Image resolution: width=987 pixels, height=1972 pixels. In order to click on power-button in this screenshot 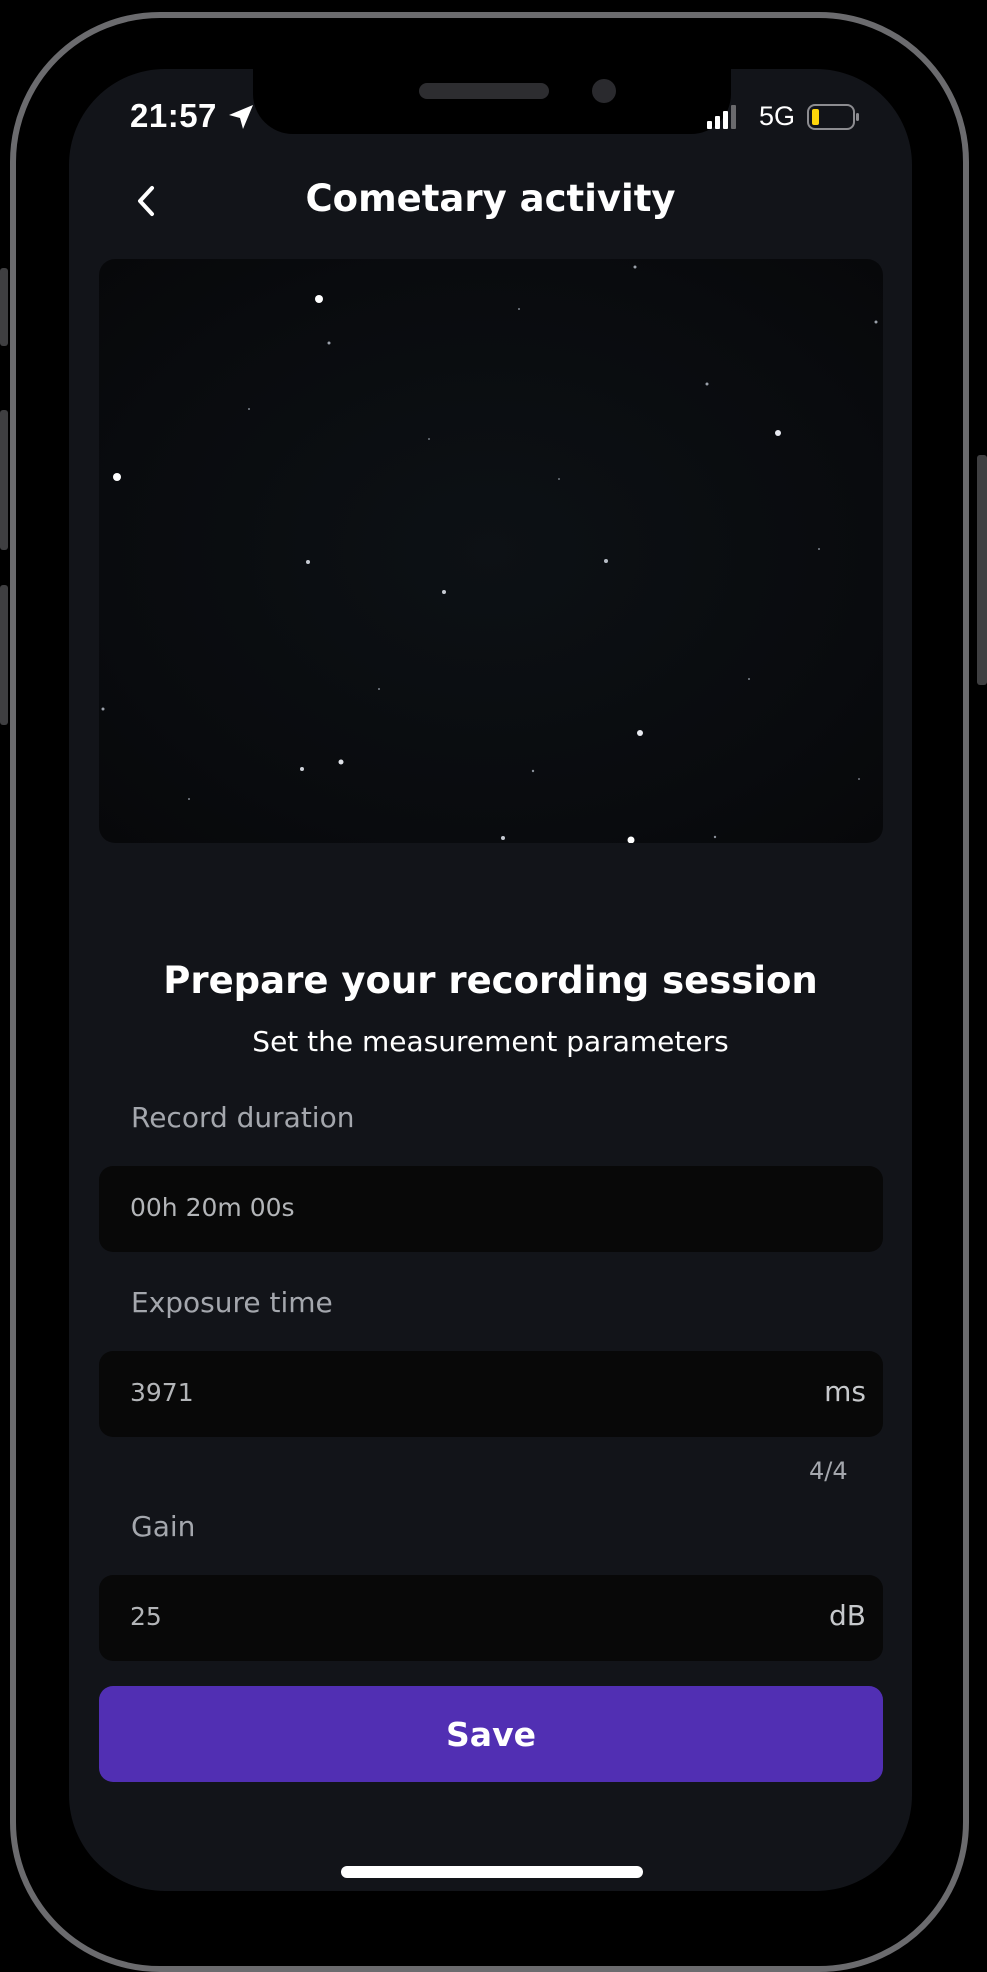, I will do `click(982, 570)`.